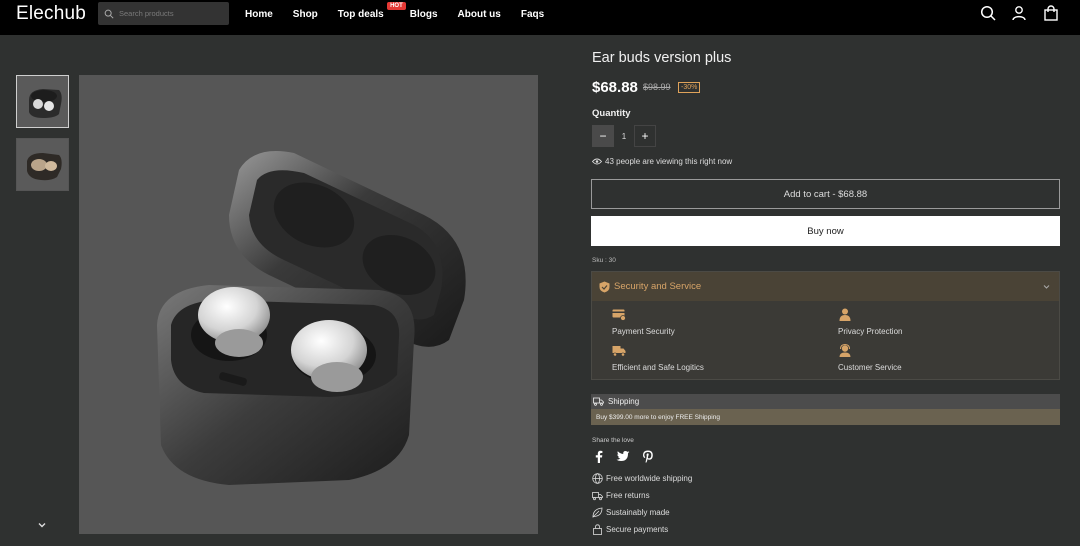 The image size is (1080, 546). What do you see at coordinates (649, 478) in the screenshot?
I see `feature-label: Free worldwide shipping` at bounding box center [649, 478].